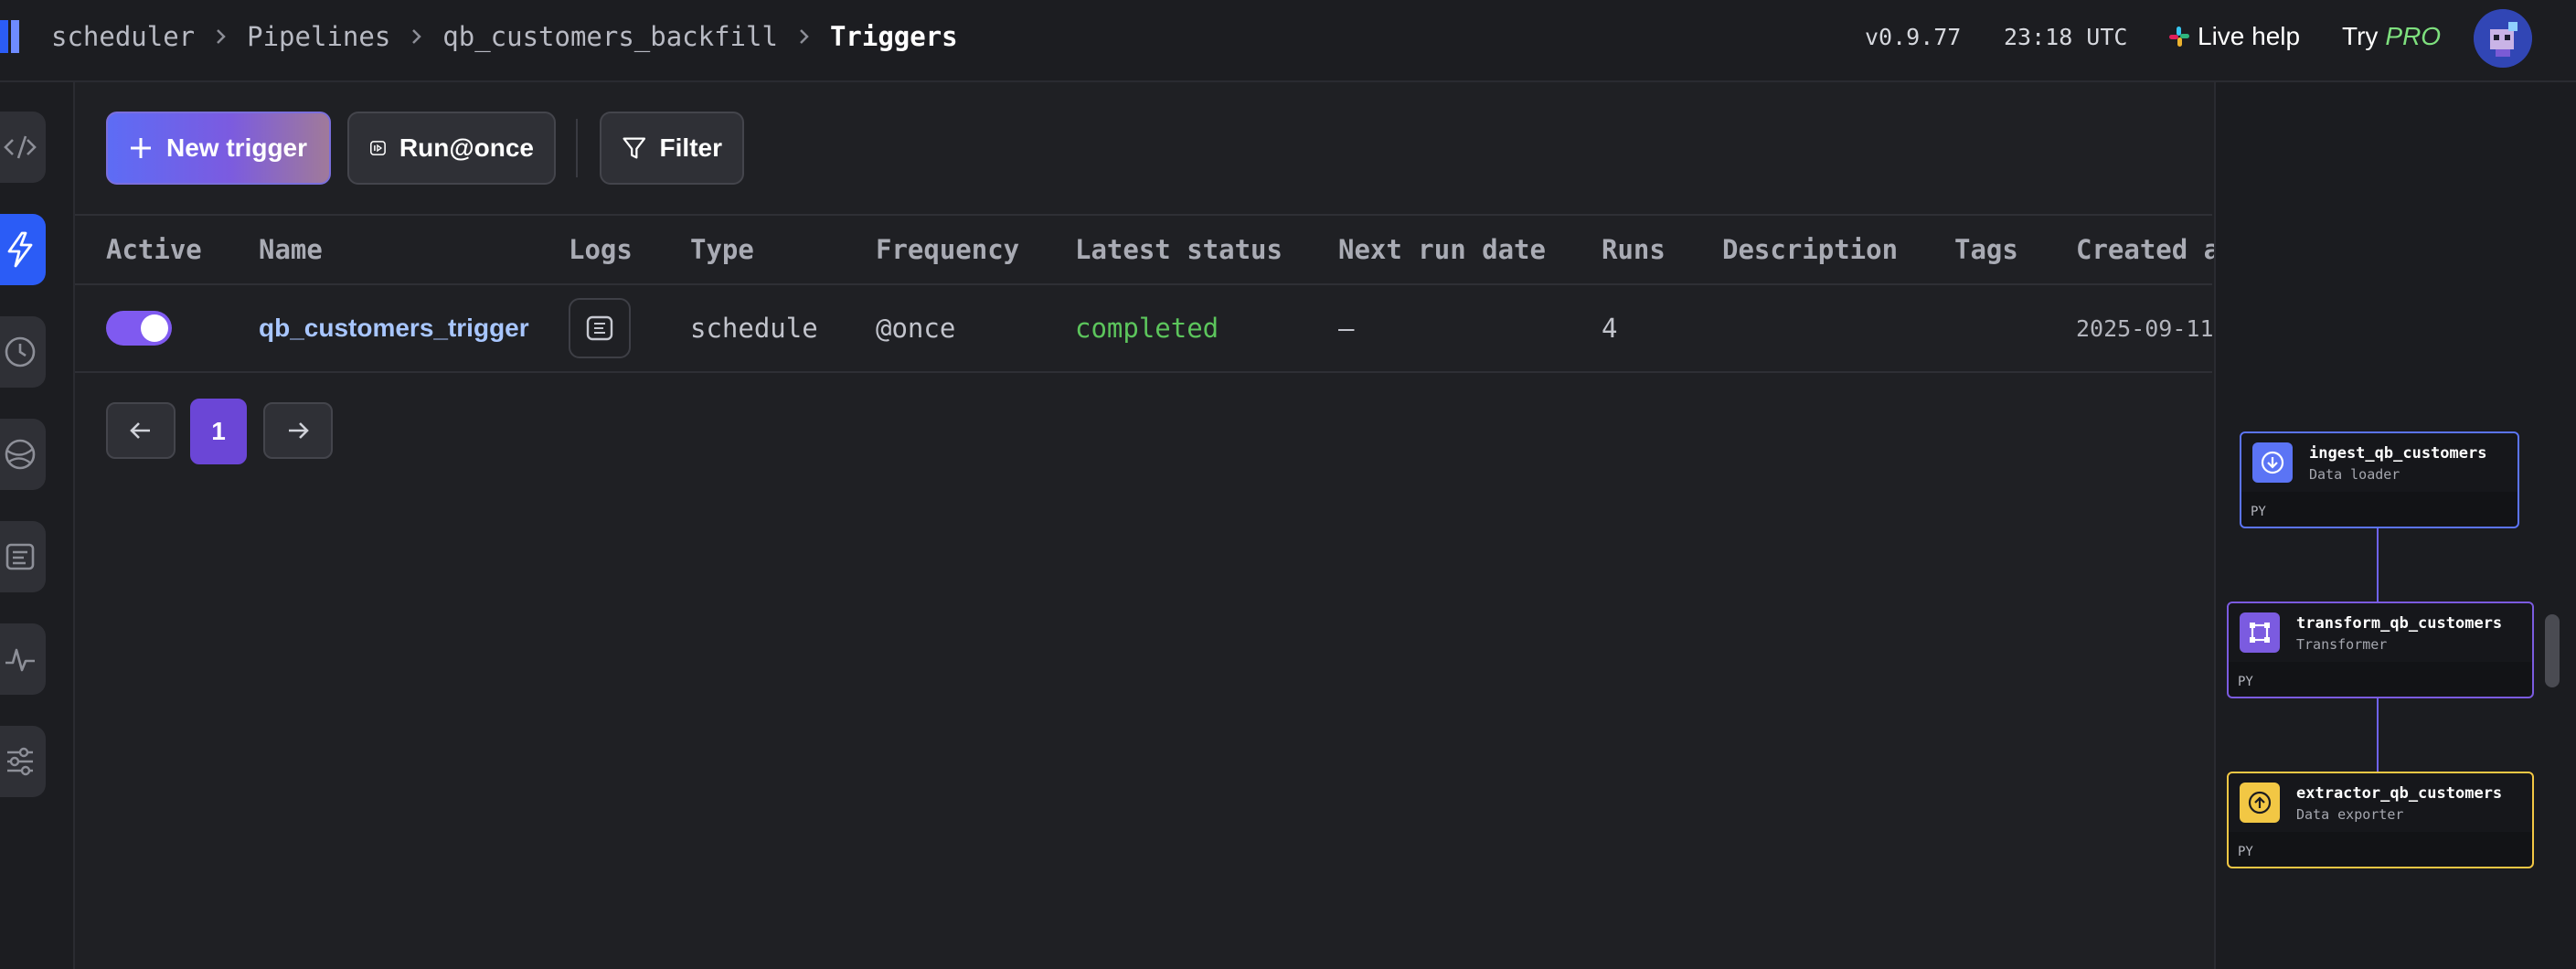 Image resolution: width=2576 pixels, height=969 pixels. What do you see at coordinates (1143, 148) in the screenshot?
I see `toolbar: New trigger Run@once Filter` at bounding box center [1143, 148].